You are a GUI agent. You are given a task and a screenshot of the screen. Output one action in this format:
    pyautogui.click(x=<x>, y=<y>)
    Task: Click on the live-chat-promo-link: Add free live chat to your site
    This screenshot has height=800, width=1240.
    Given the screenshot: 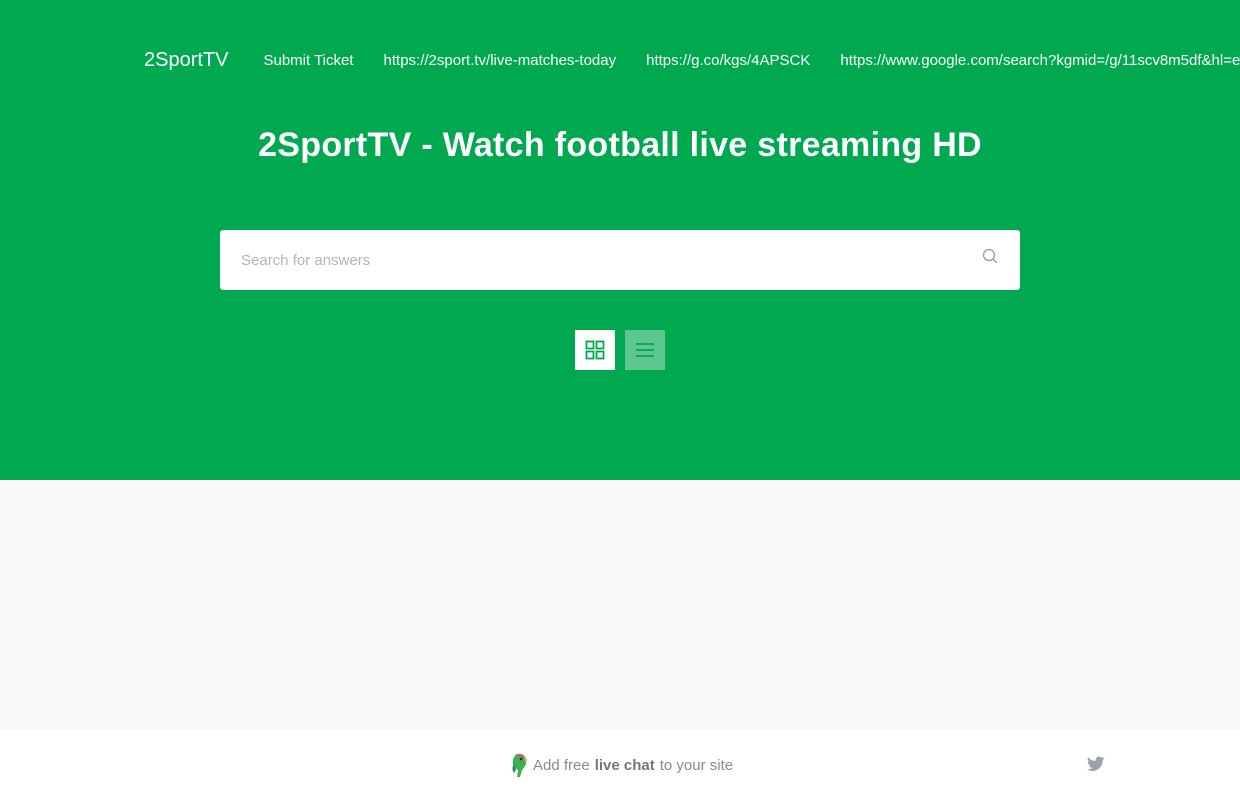 What is the action you would take?
    pyautogui.click(x=619, y=765)
    